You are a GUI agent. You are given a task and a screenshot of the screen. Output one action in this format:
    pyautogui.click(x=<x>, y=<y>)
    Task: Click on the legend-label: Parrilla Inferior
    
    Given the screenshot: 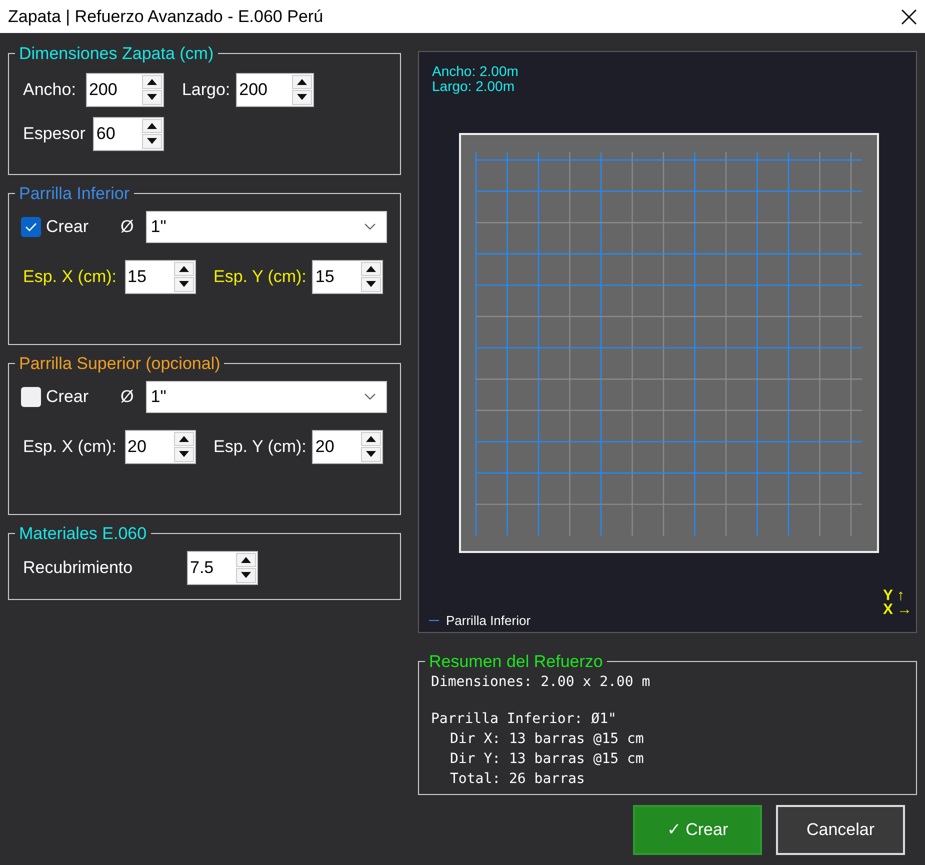 What is the action you would take?
    pyautogui.click(x=488, y=621)
    